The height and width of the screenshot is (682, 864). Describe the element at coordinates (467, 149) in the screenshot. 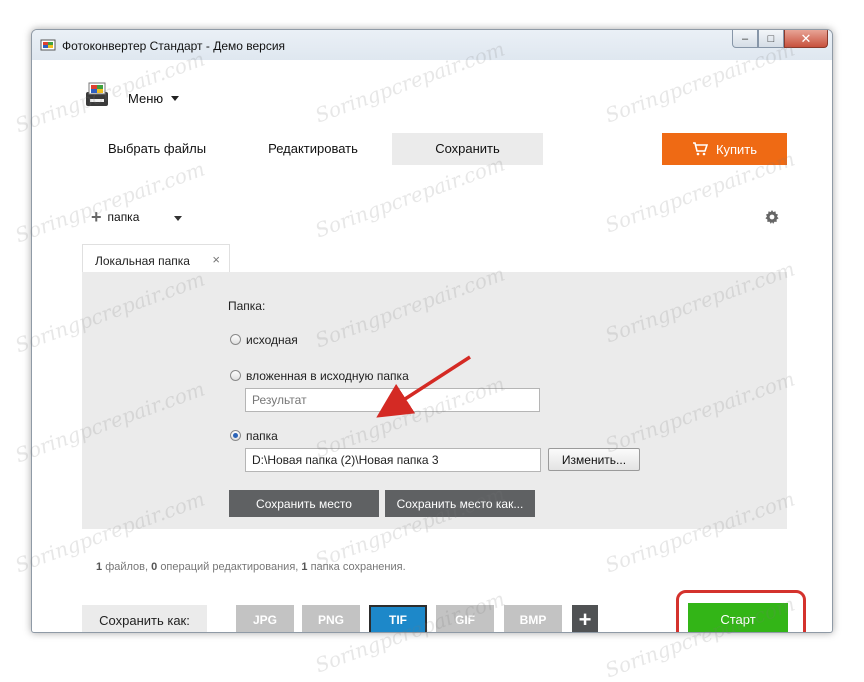

I see `tab-save: Сохранить` at that location.